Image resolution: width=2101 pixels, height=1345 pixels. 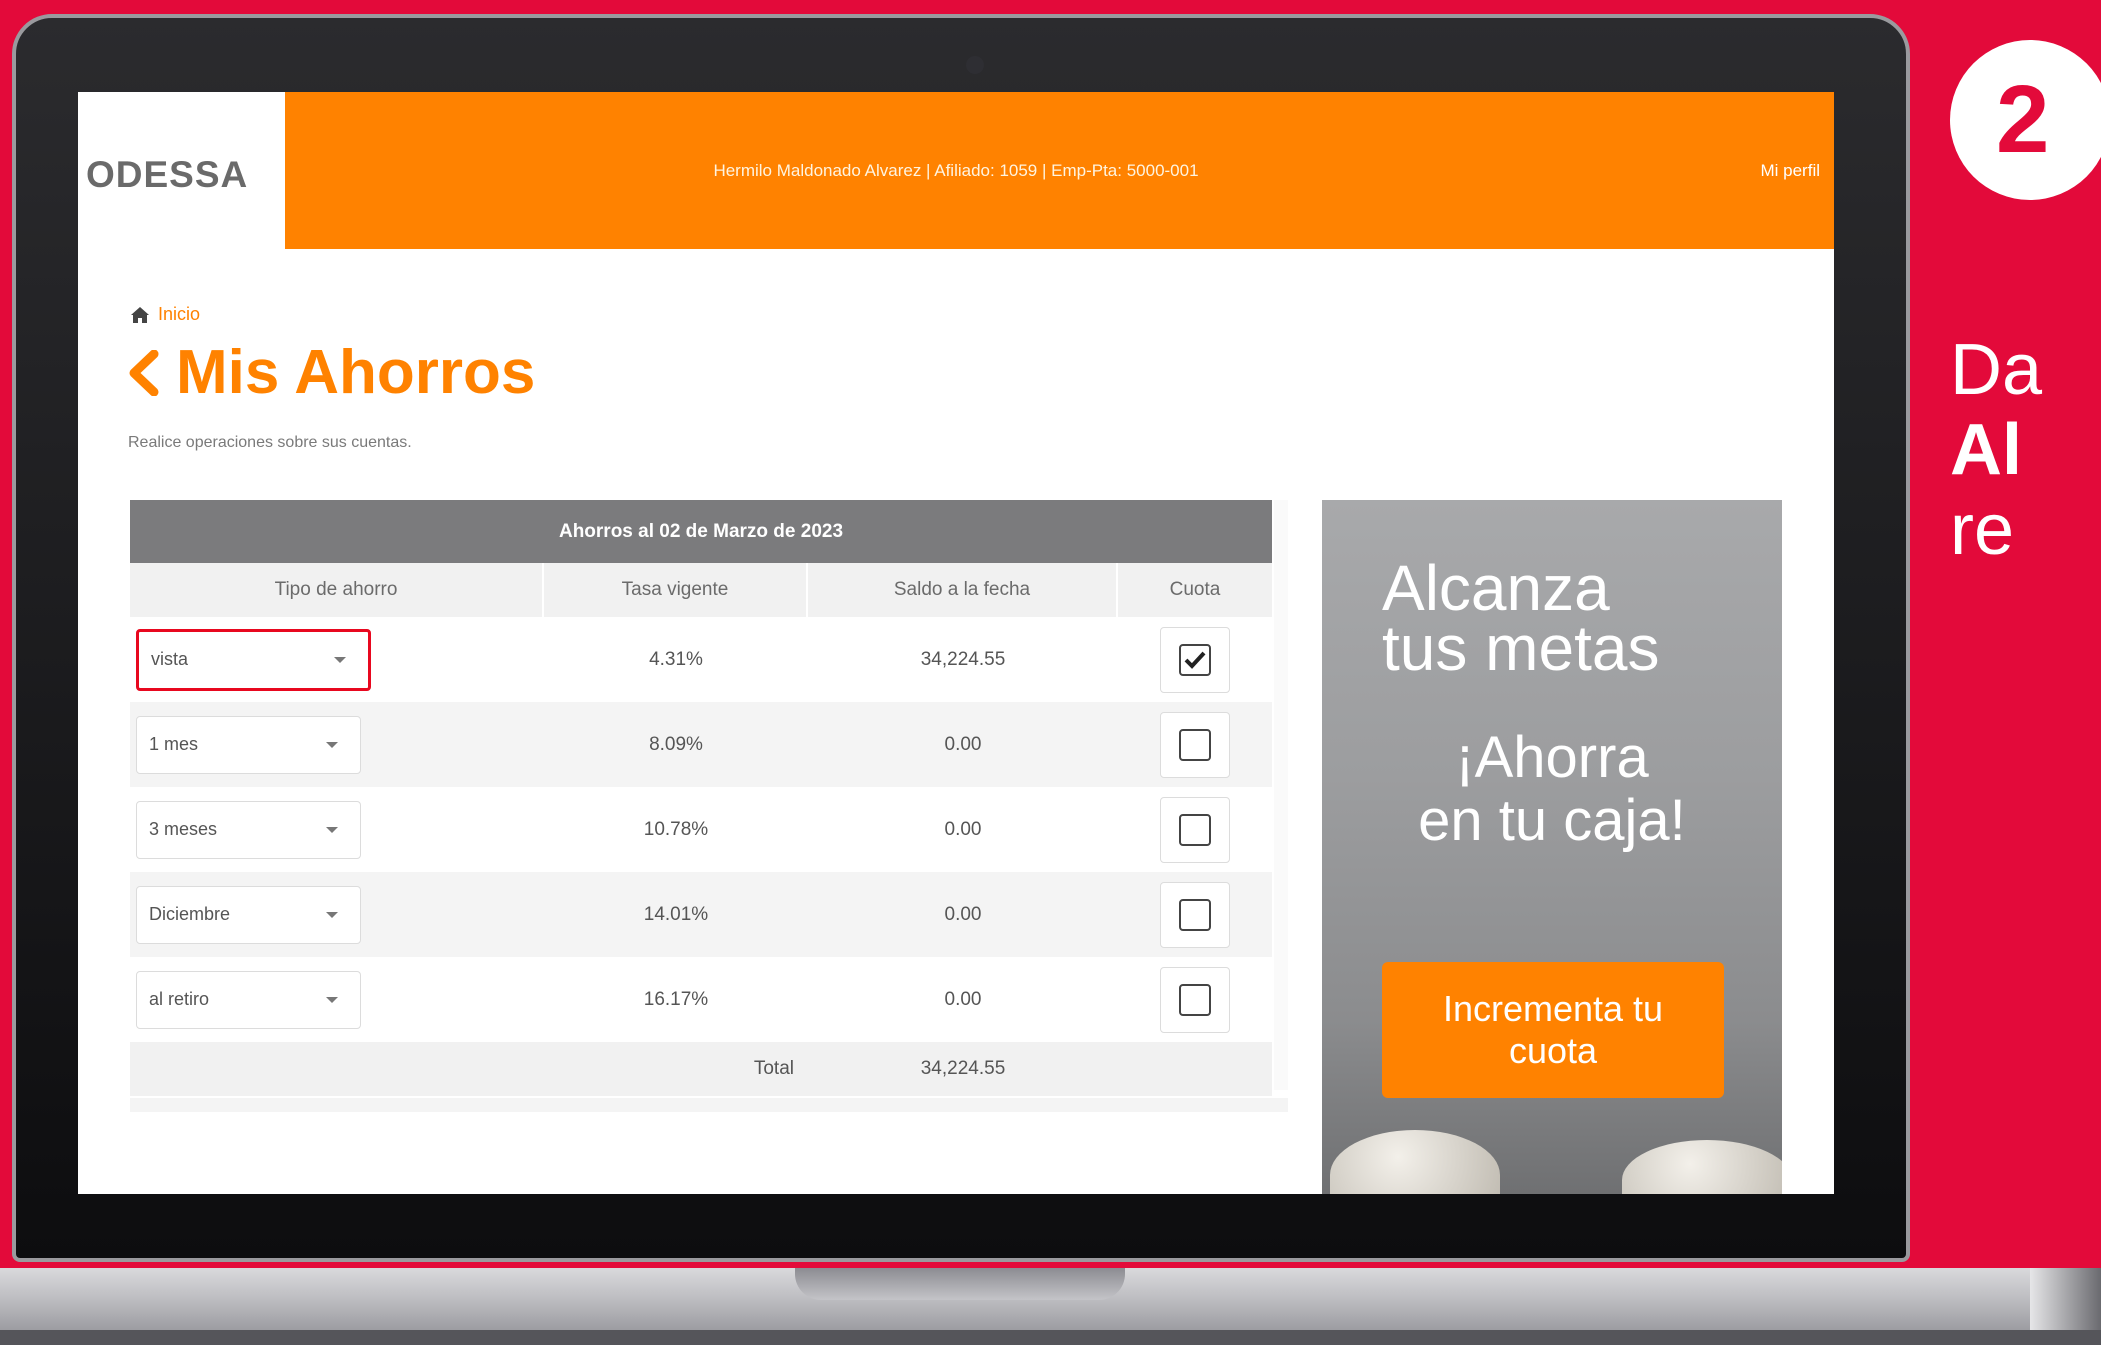 What do you see at coordinates (963, 590) in the screenshot?
I see `column-header-saldo: Saldo a la fecha` at bounding box center [963, 590].